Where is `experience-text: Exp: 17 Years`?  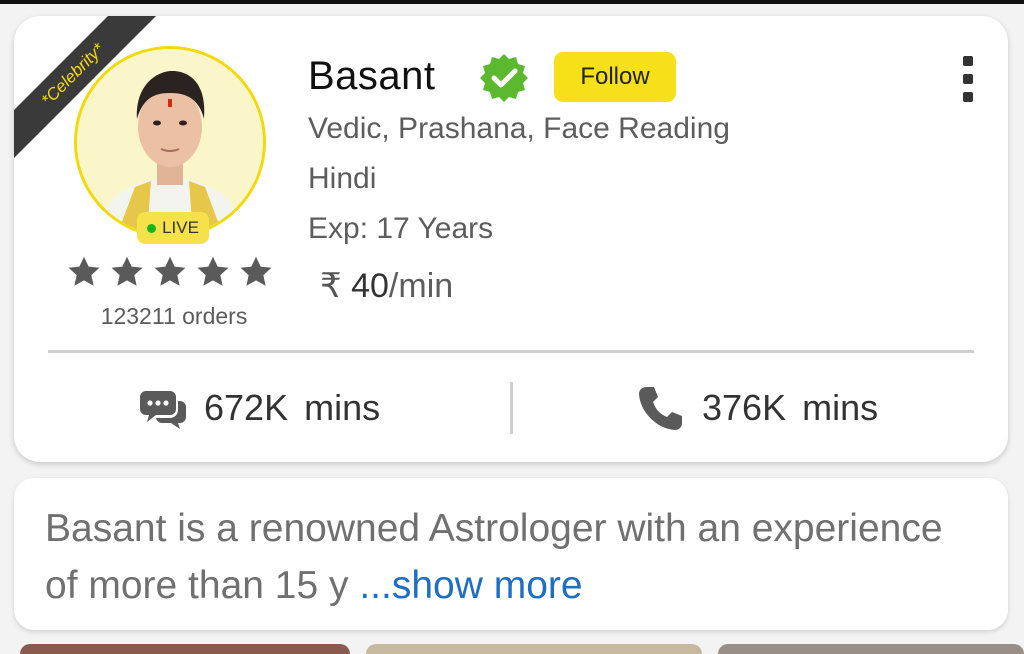 experience-text: Exp: 17 Years is located at coordinates (401, 228).